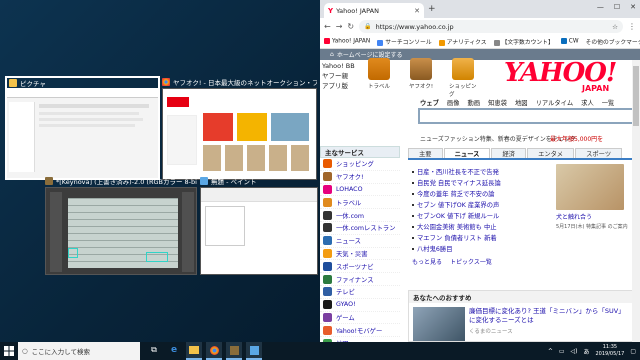  I want to click on promo-link-right: 最大年額5,000円を, so click(576, 138).